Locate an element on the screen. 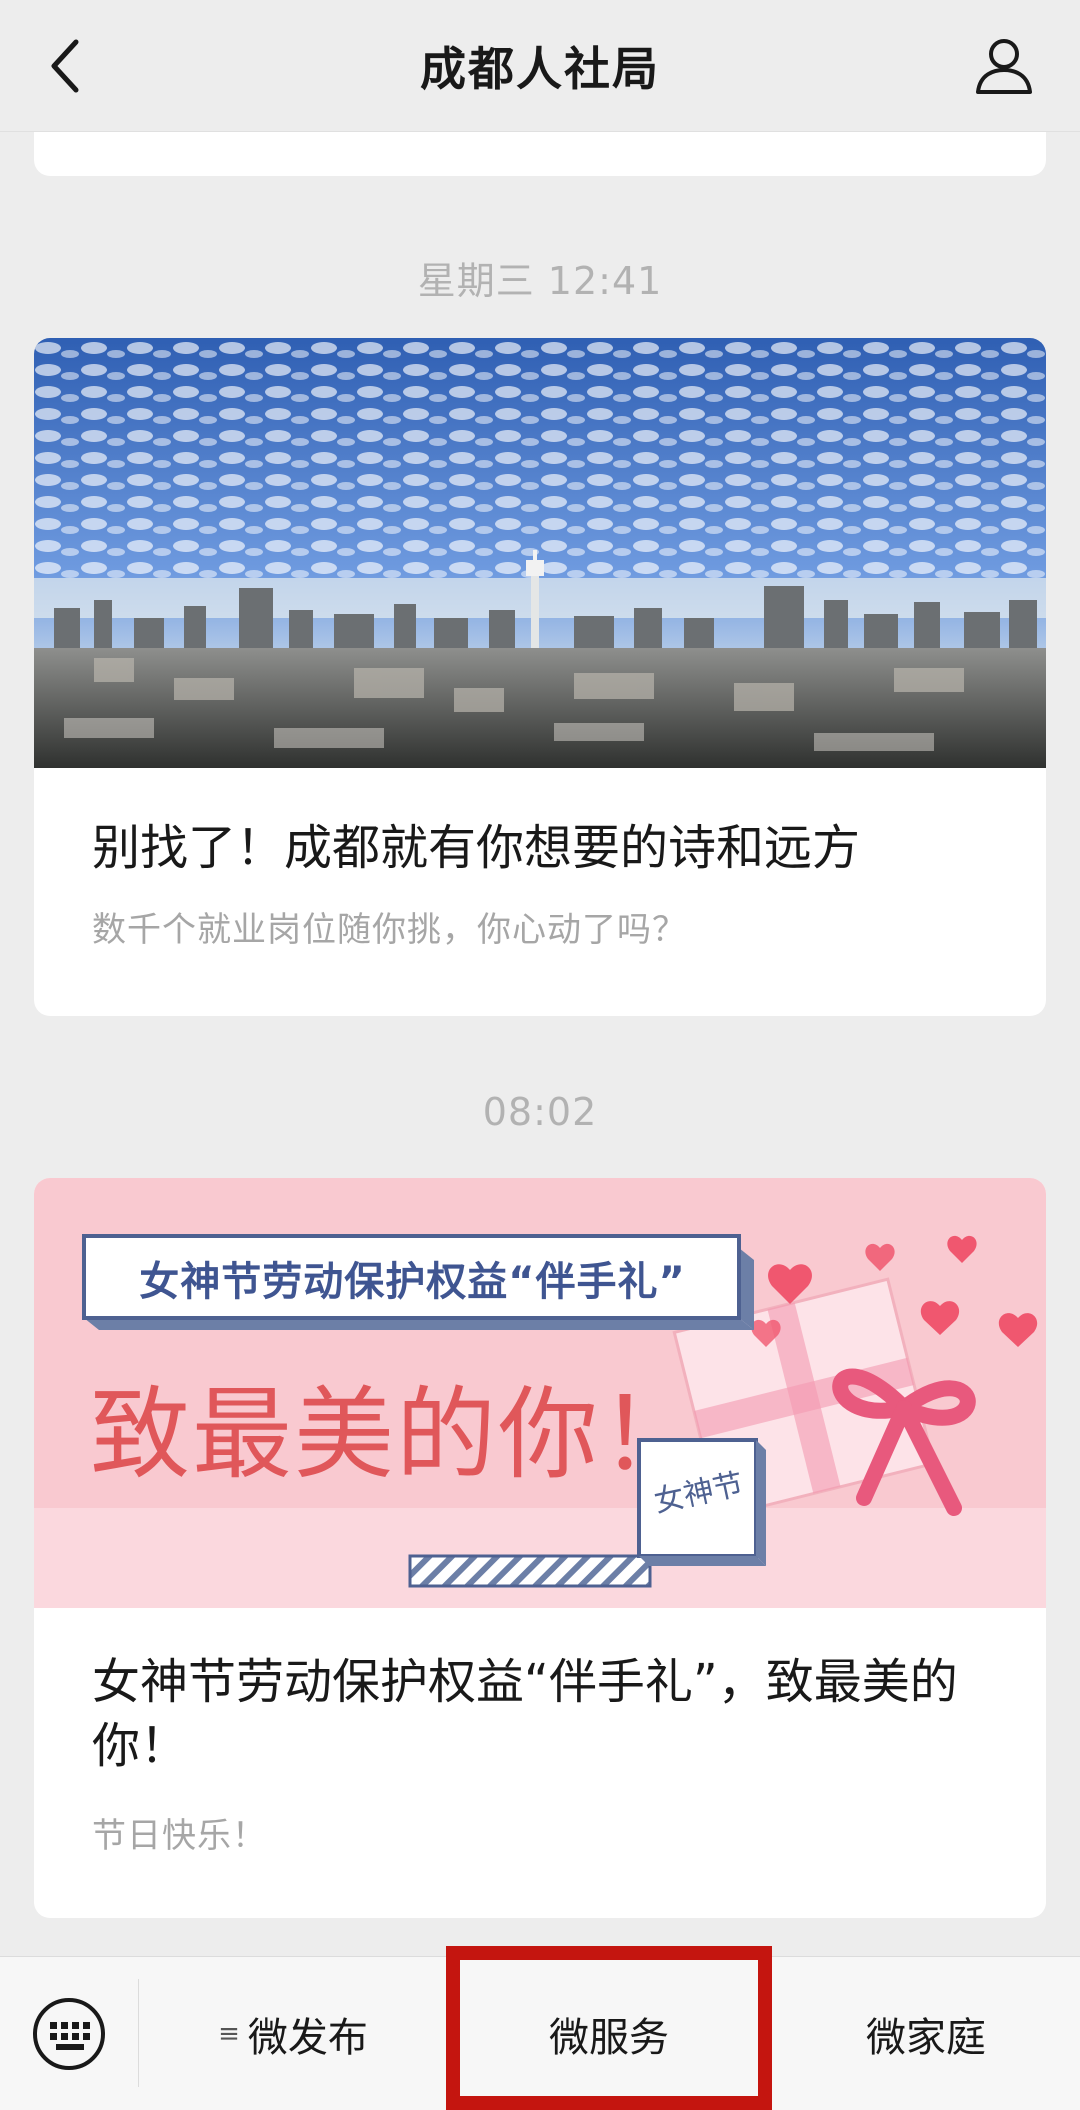 The width and height of the screenshot is (1080, 2110). menu-item-service: 微服务 is located at coordinates (609, 2033).